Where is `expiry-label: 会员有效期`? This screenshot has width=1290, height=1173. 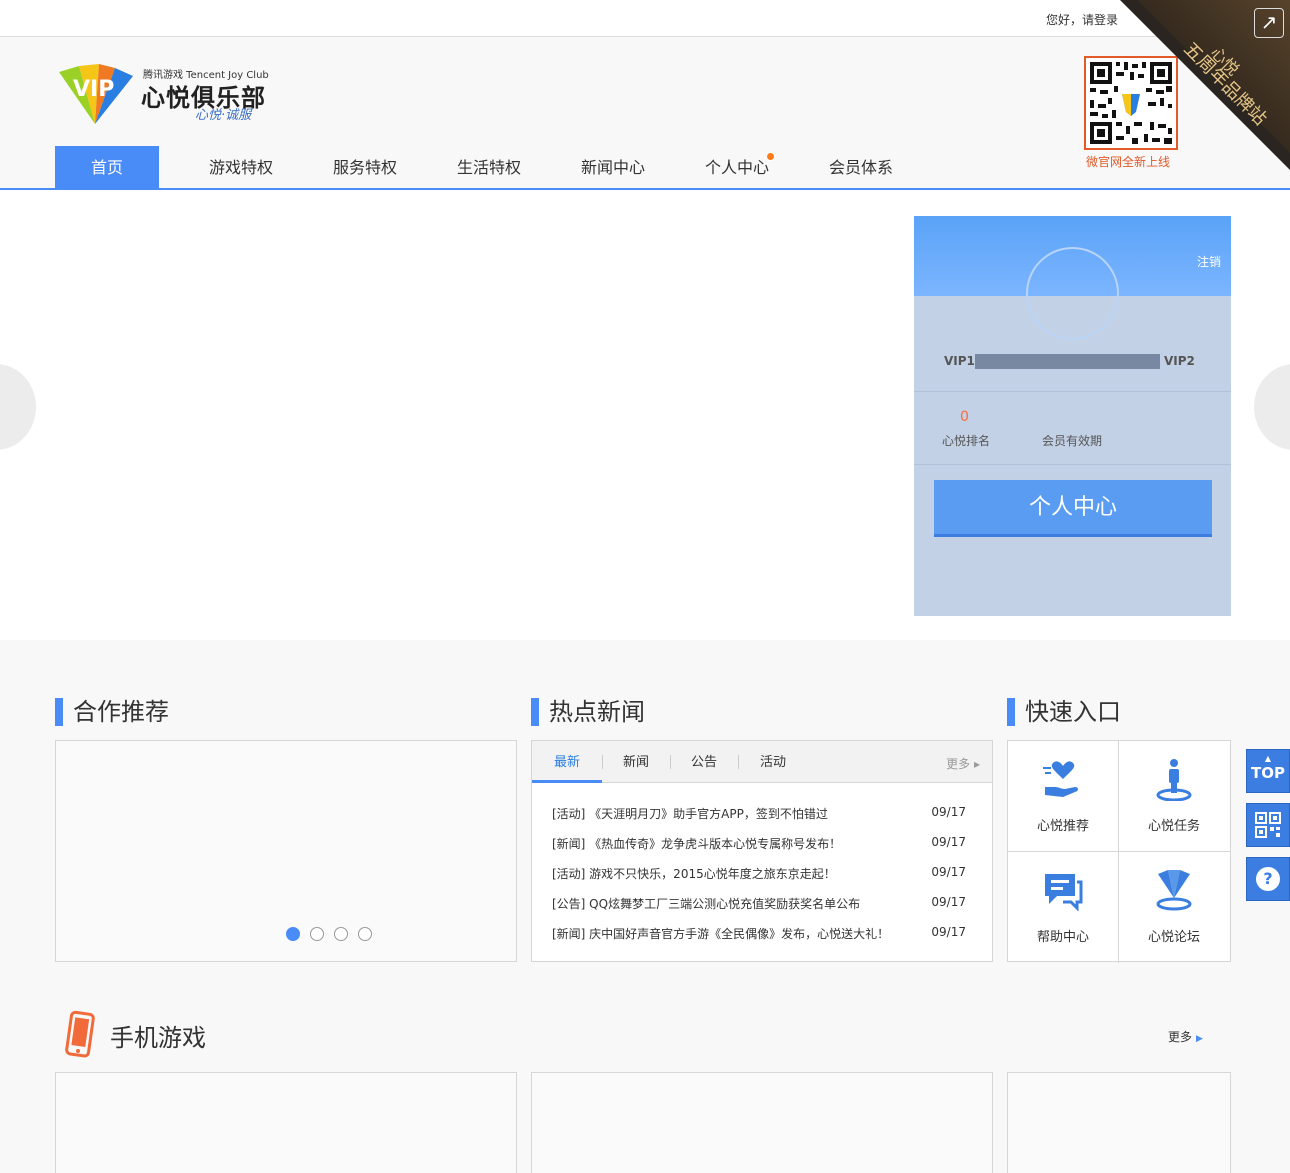
expiry-label: 会员有效期 is located at coordinates (1072, 441).